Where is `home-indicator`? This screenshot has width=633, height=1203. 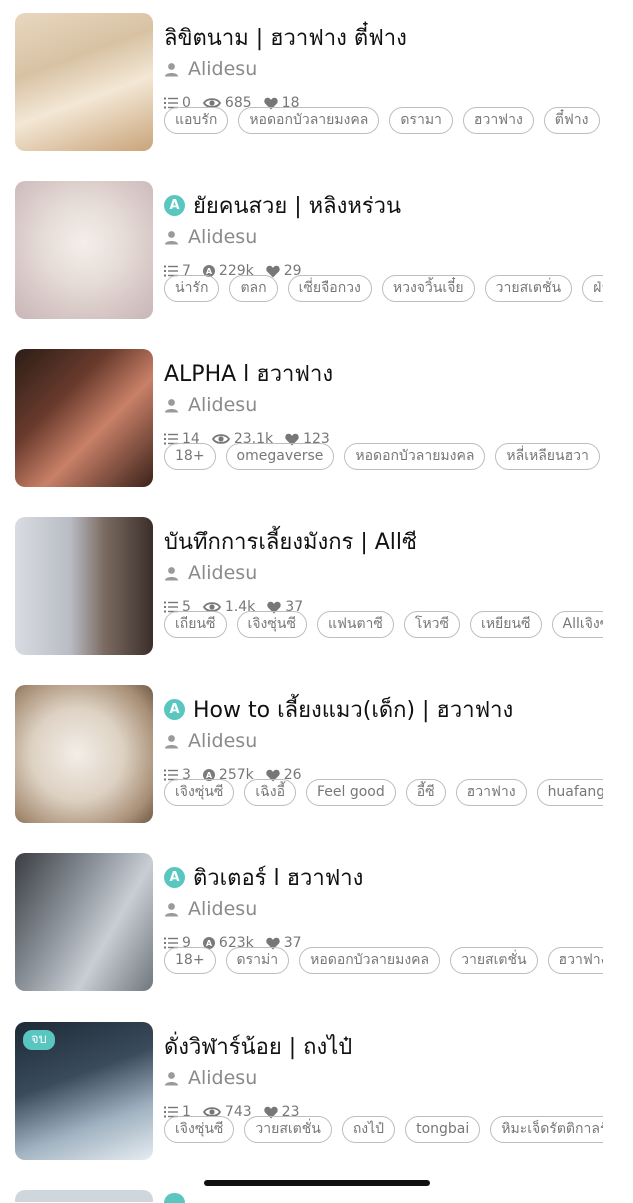
home-indicator is located at coordinates (317, 1183).